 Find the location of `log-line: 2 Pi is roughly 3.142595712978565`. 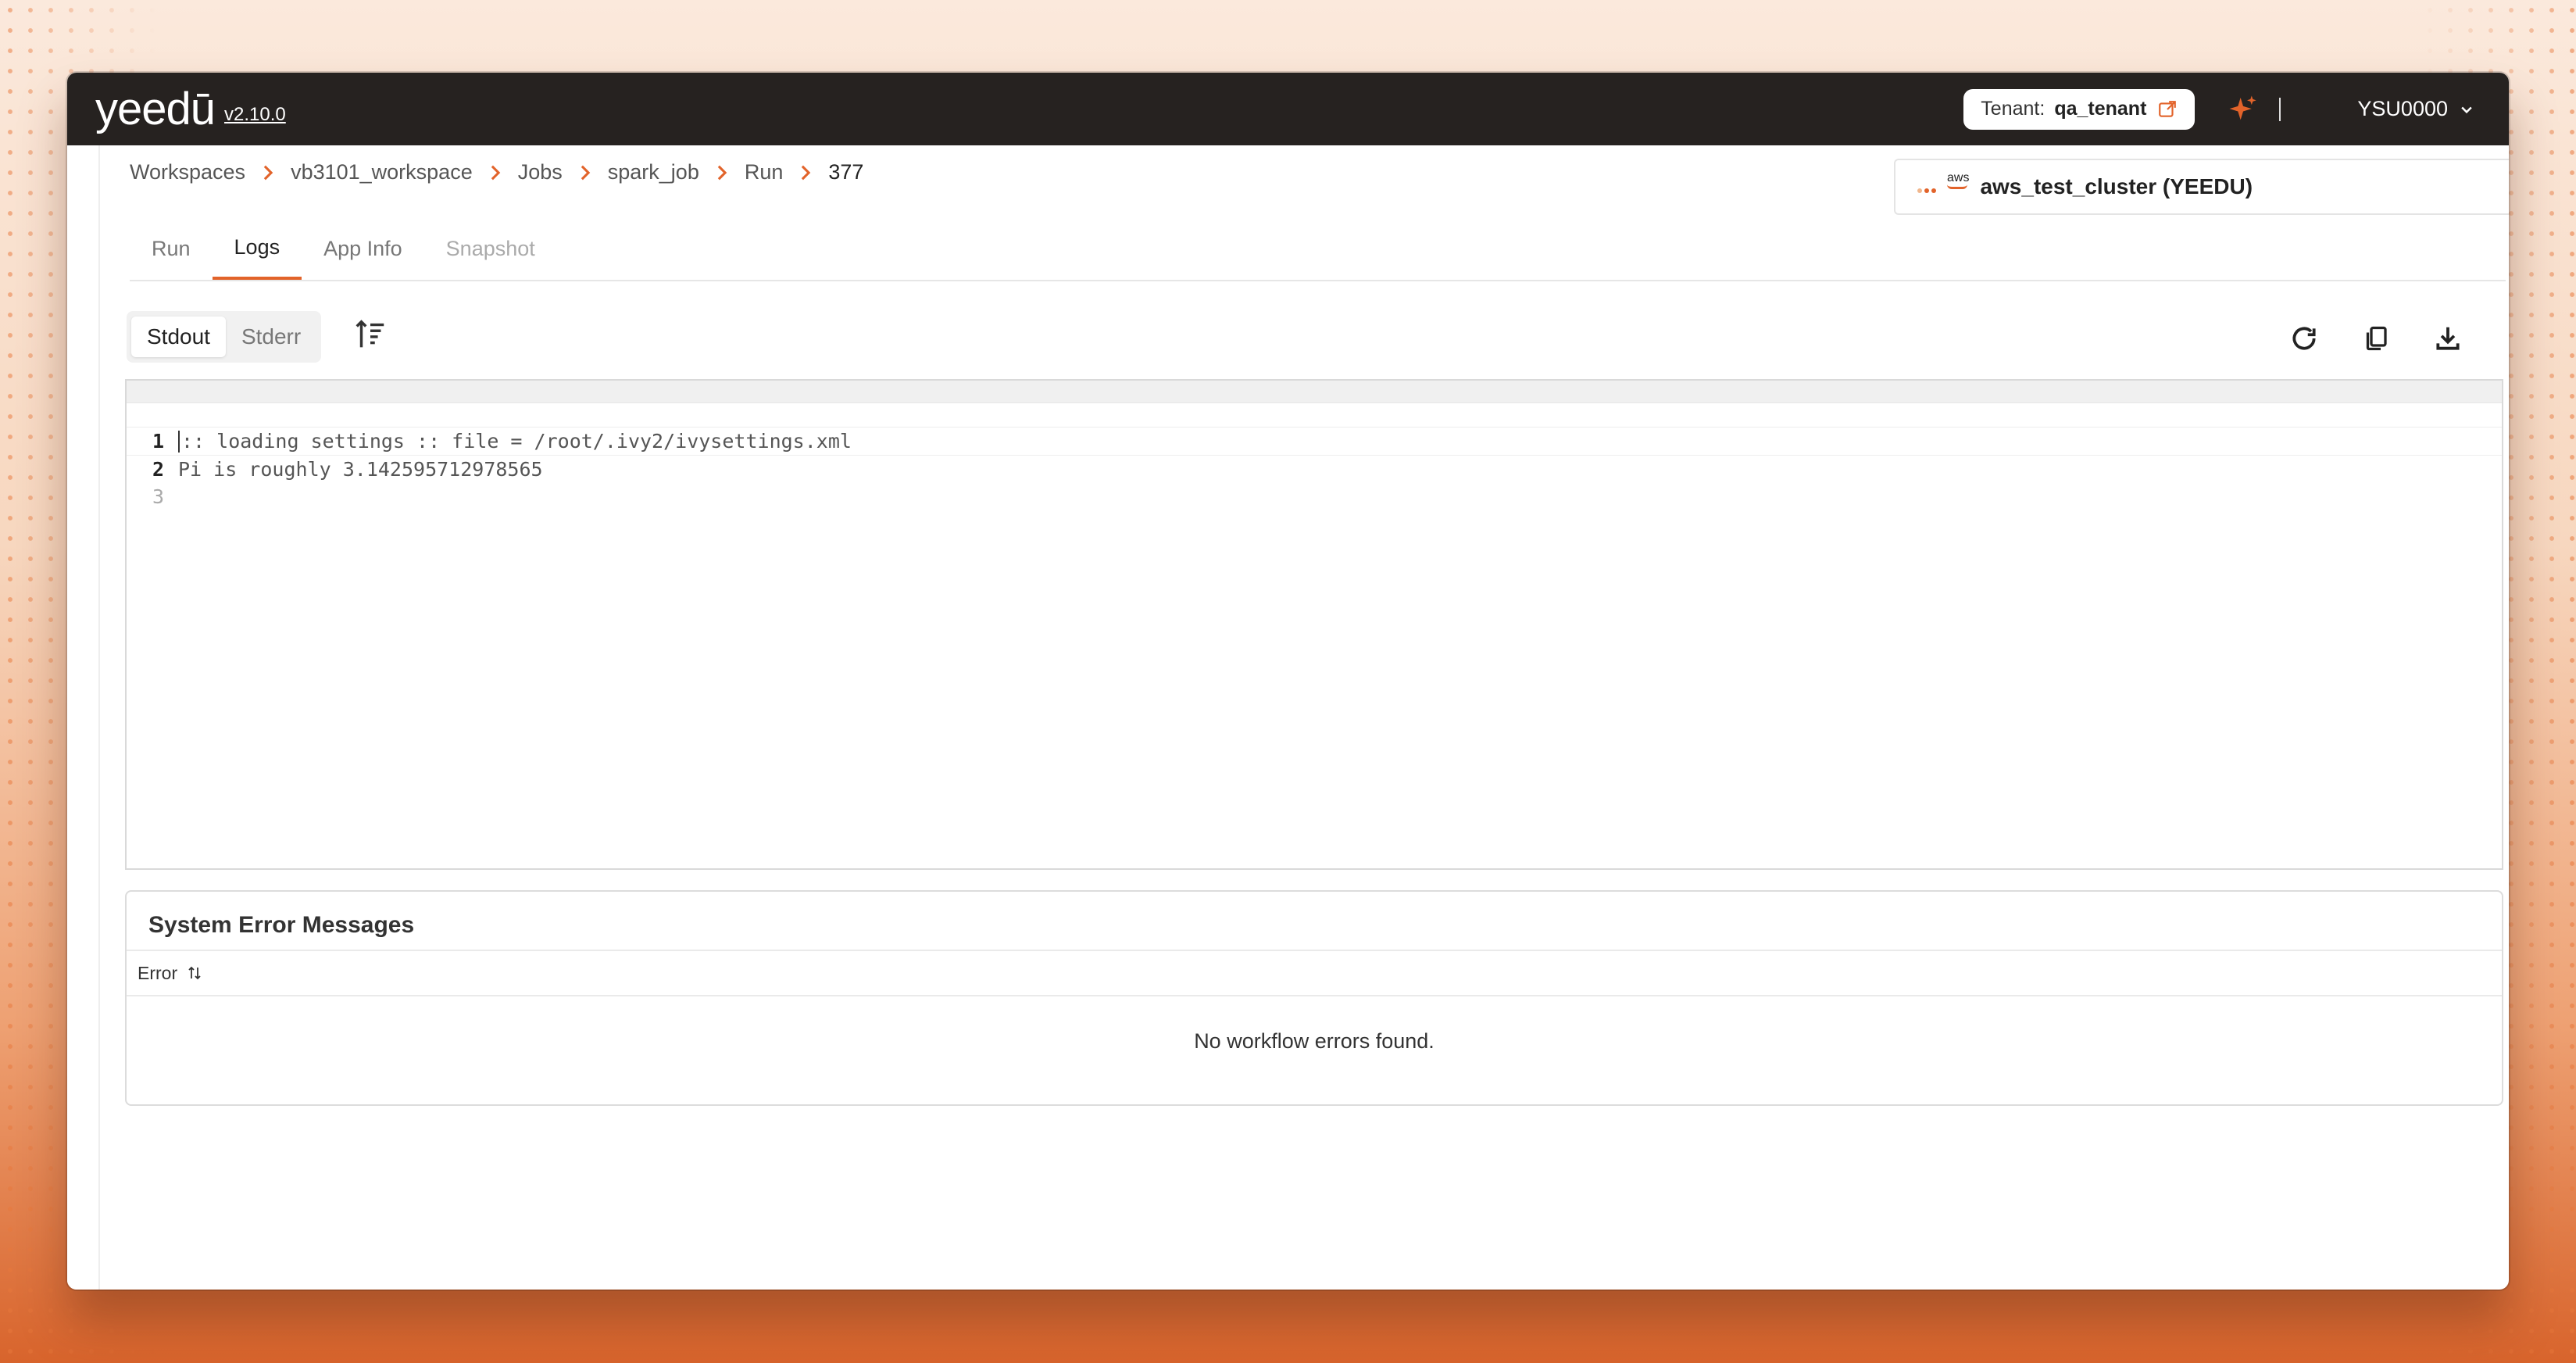

log-line: 2 Pi is roughly 3.142595712978565 is located at coordinates (1315, 470).